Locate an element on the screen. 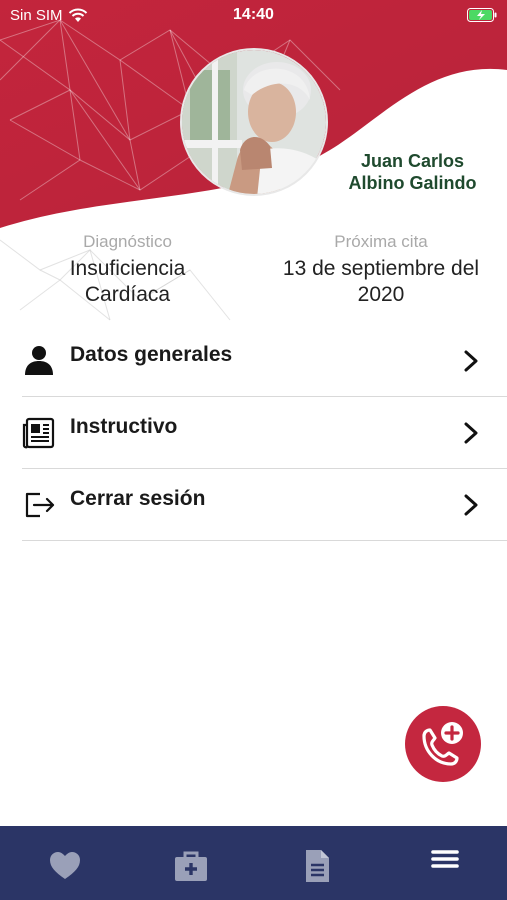  tab-heart is located at coordinates (65, 866).